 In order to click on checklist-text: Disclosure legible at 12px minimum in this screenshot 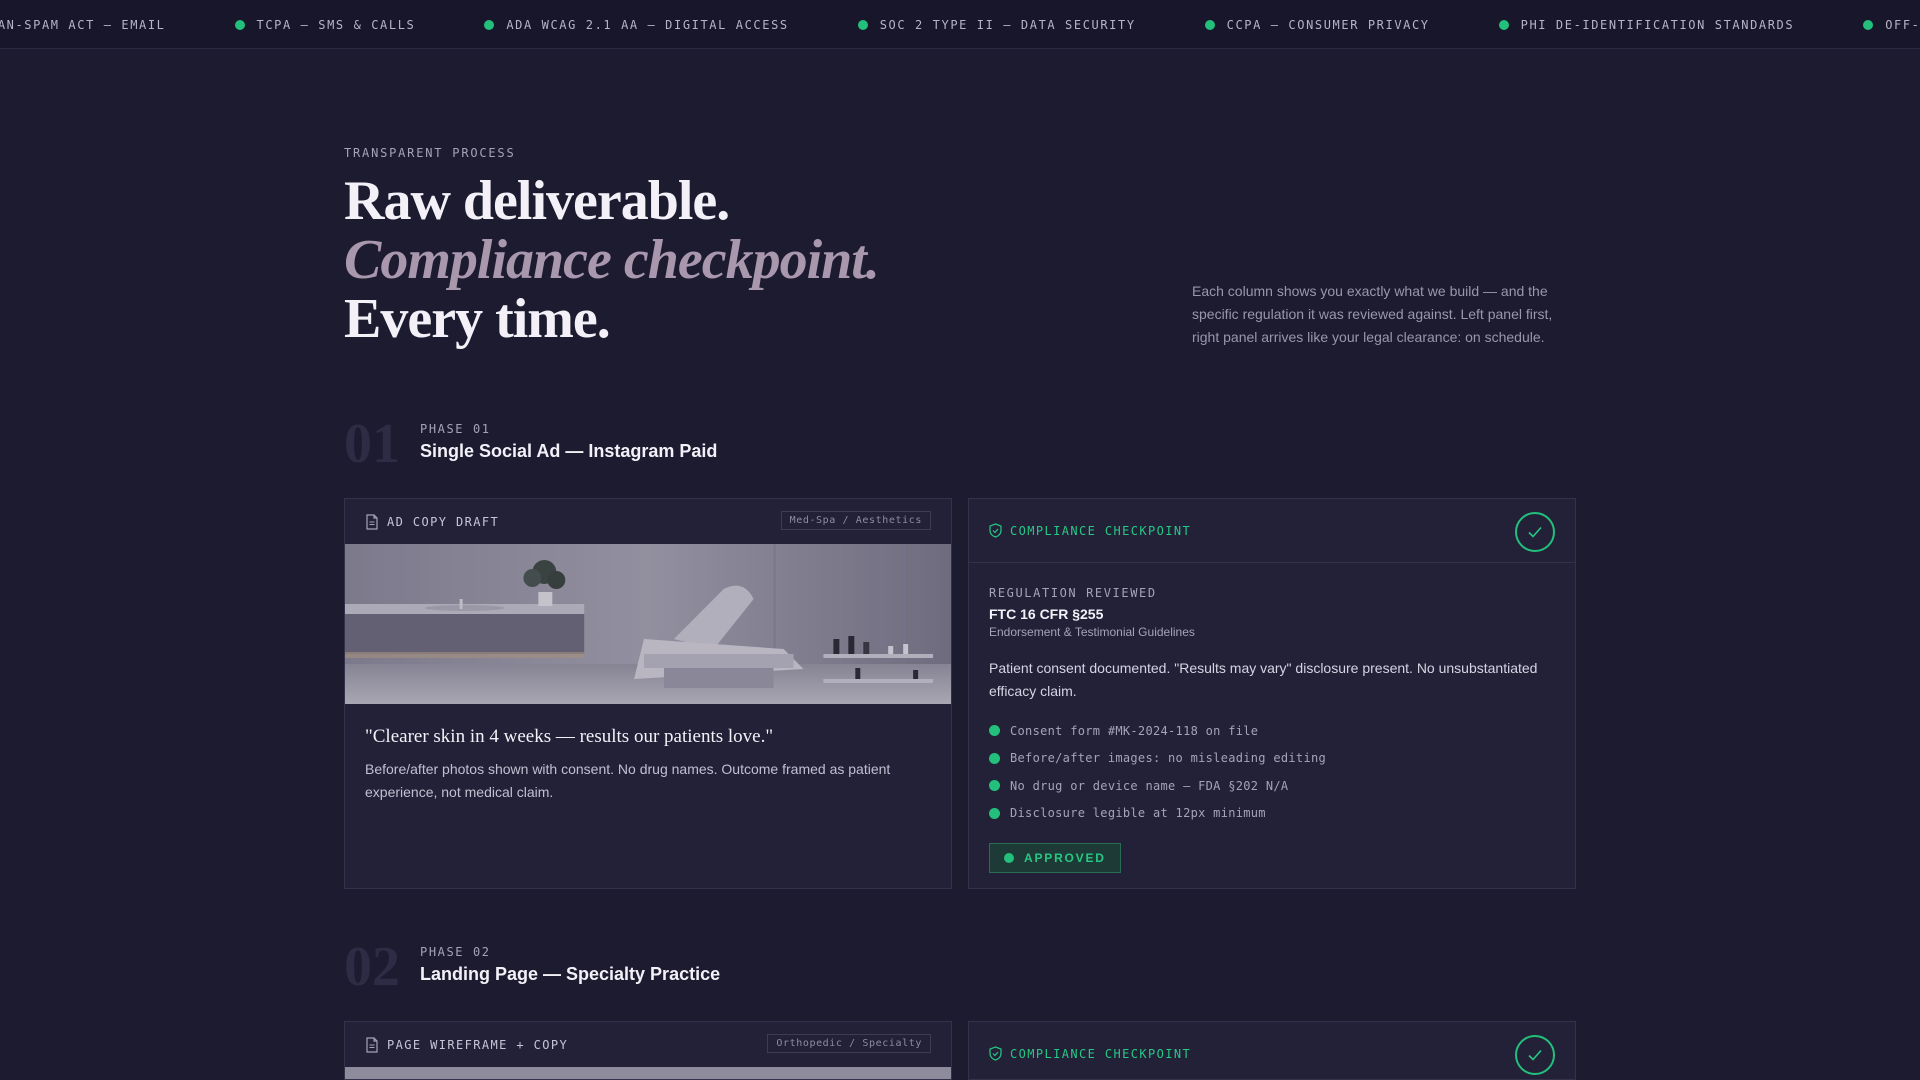, I will do `click(1138, 813)`.